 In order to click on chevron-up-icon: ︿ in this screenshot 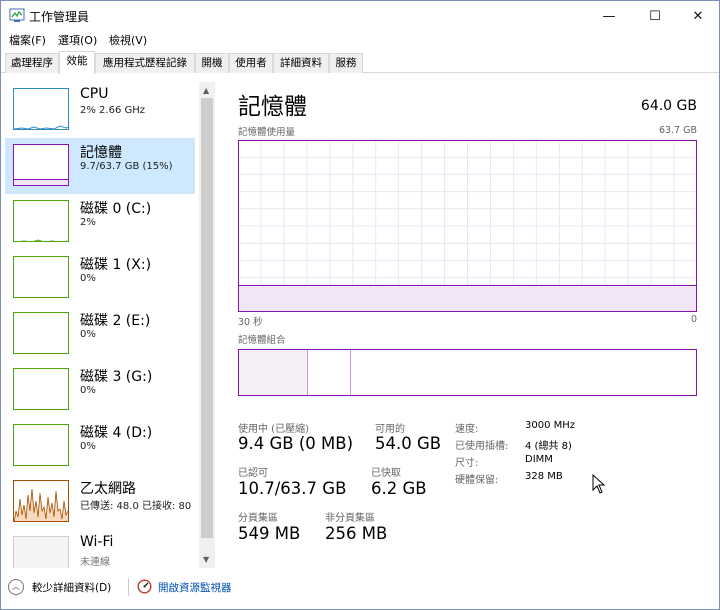, I will do `click(16, 587)`.